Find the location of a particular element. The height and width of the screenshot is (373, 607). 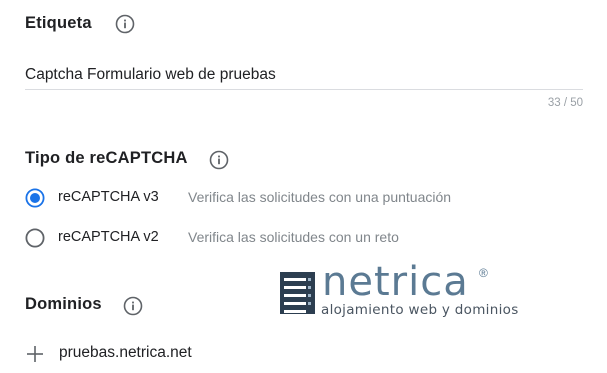

radio-description: Verifica las solicitudes con un reto is located at coordinates (293, 237).